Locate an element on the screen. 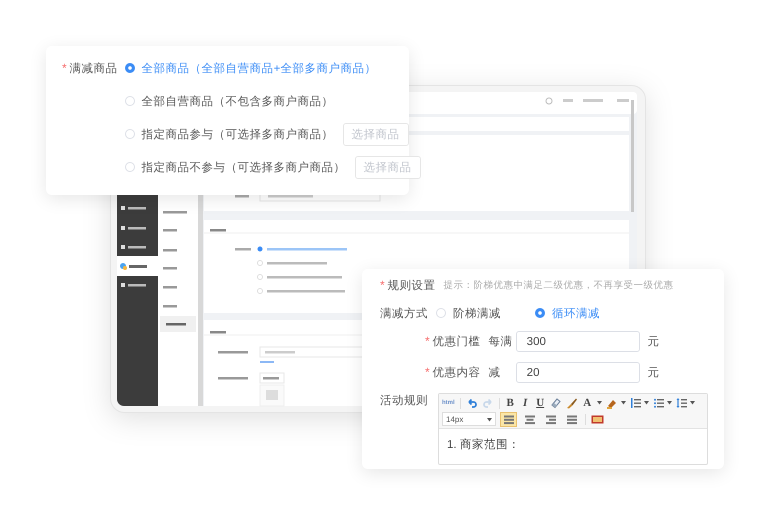 The image size is (771, 516). align-left-icon is located at coordinates (508, 419).